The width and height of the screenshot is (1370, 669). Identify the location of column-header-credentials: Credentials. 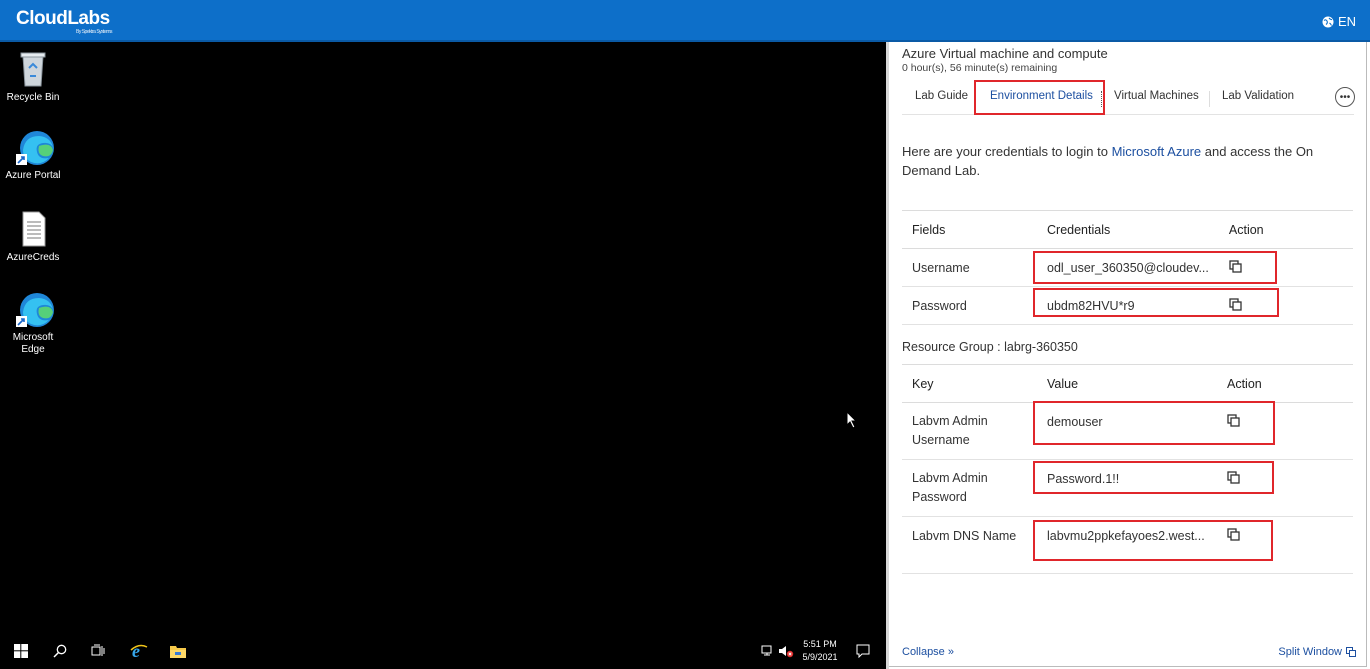
(1128, 229).